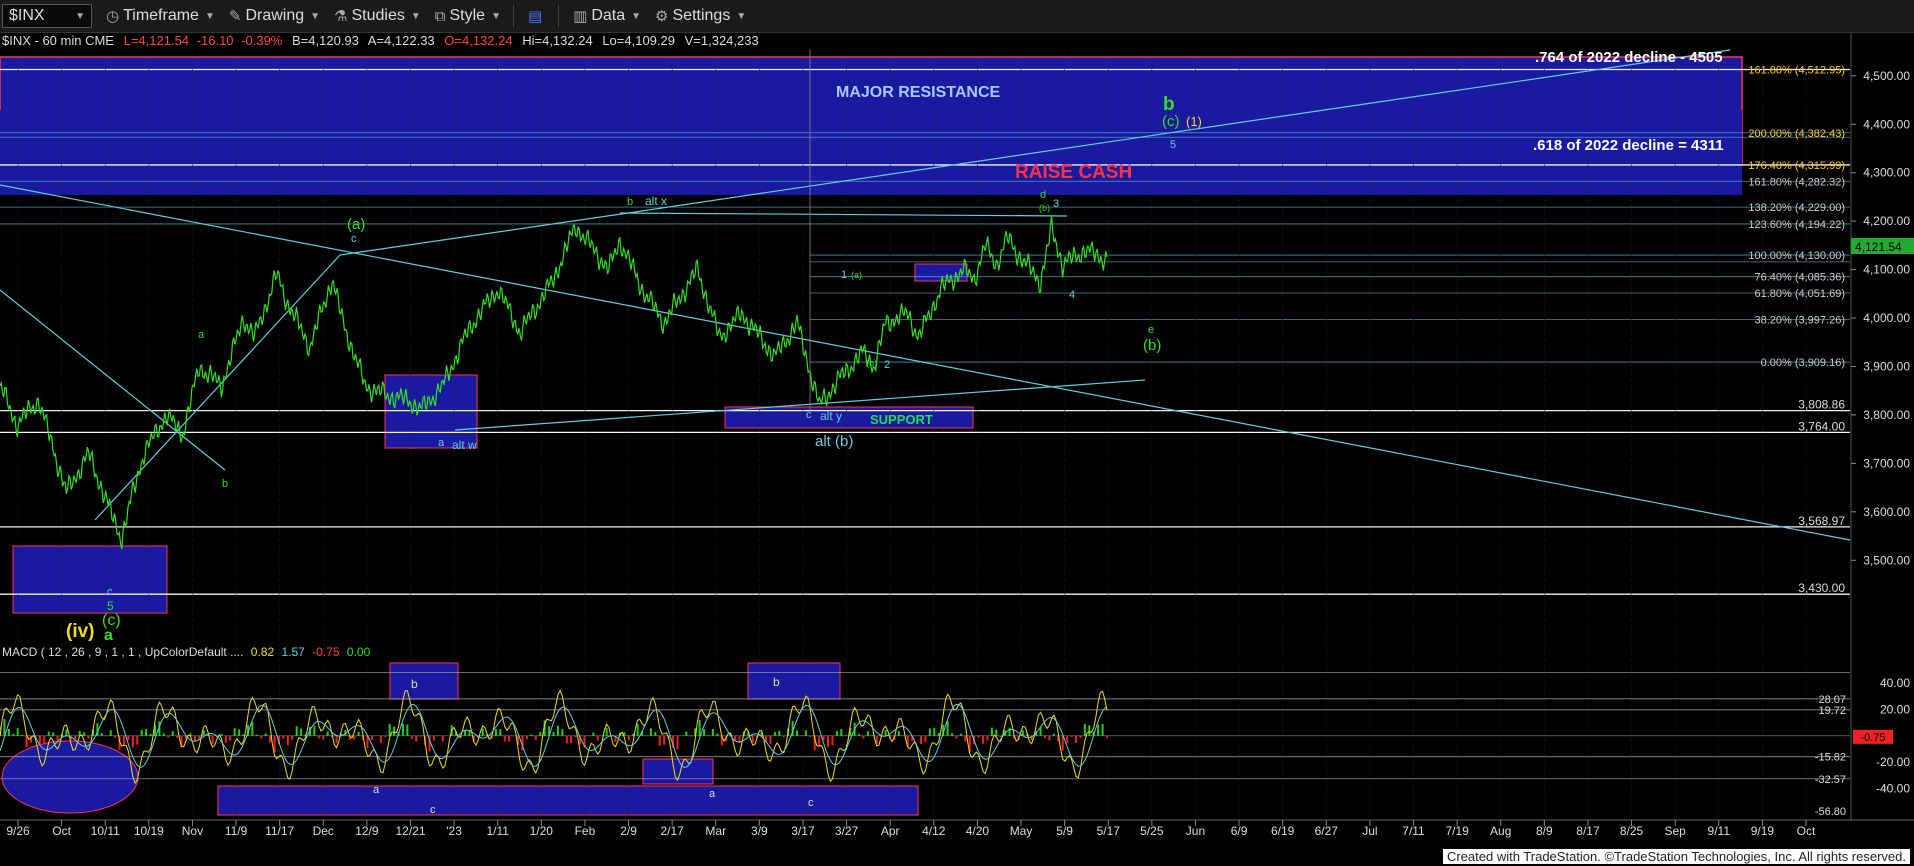  I want to click on macd-panel, so click(925, 728).